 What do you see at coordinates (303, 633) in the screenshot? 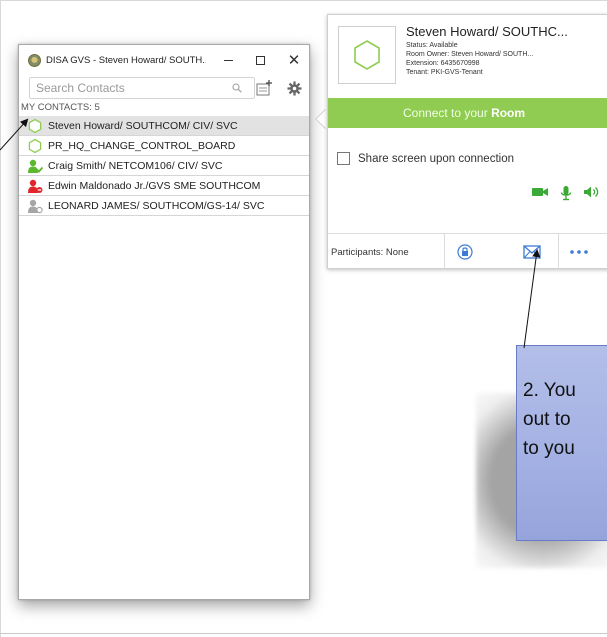
I see `page-bottom-rule` at bounding box center [303, 633].